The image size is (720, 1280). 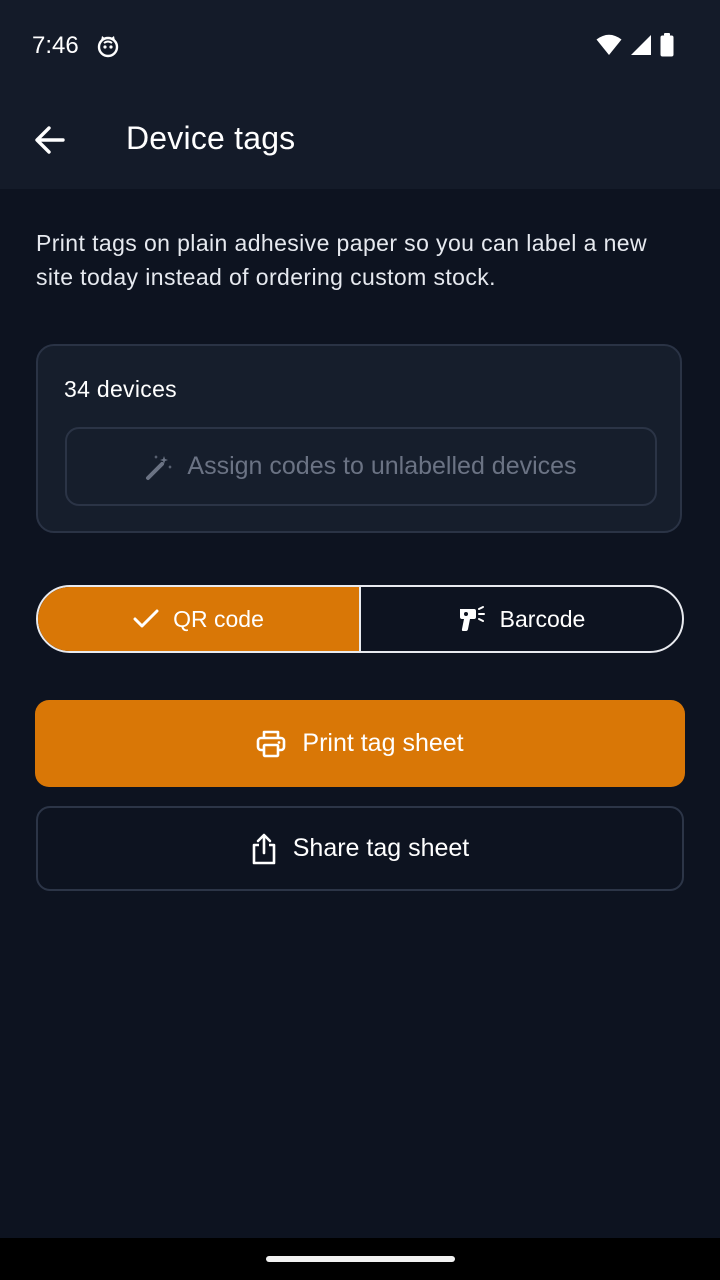 I want to click on print-tag-sheet-button: Print tag sheet, so click(x=360, y=743).